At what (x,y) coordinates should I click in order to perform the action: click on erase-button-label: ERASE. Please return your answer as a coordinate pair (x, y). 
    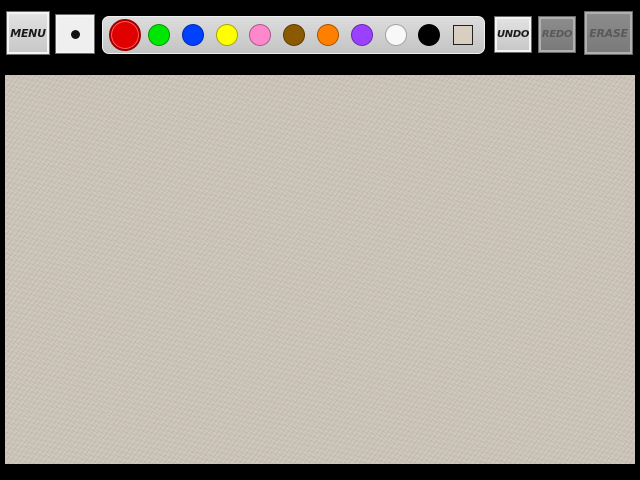
    Looking at the image, I should click on (608, 33).